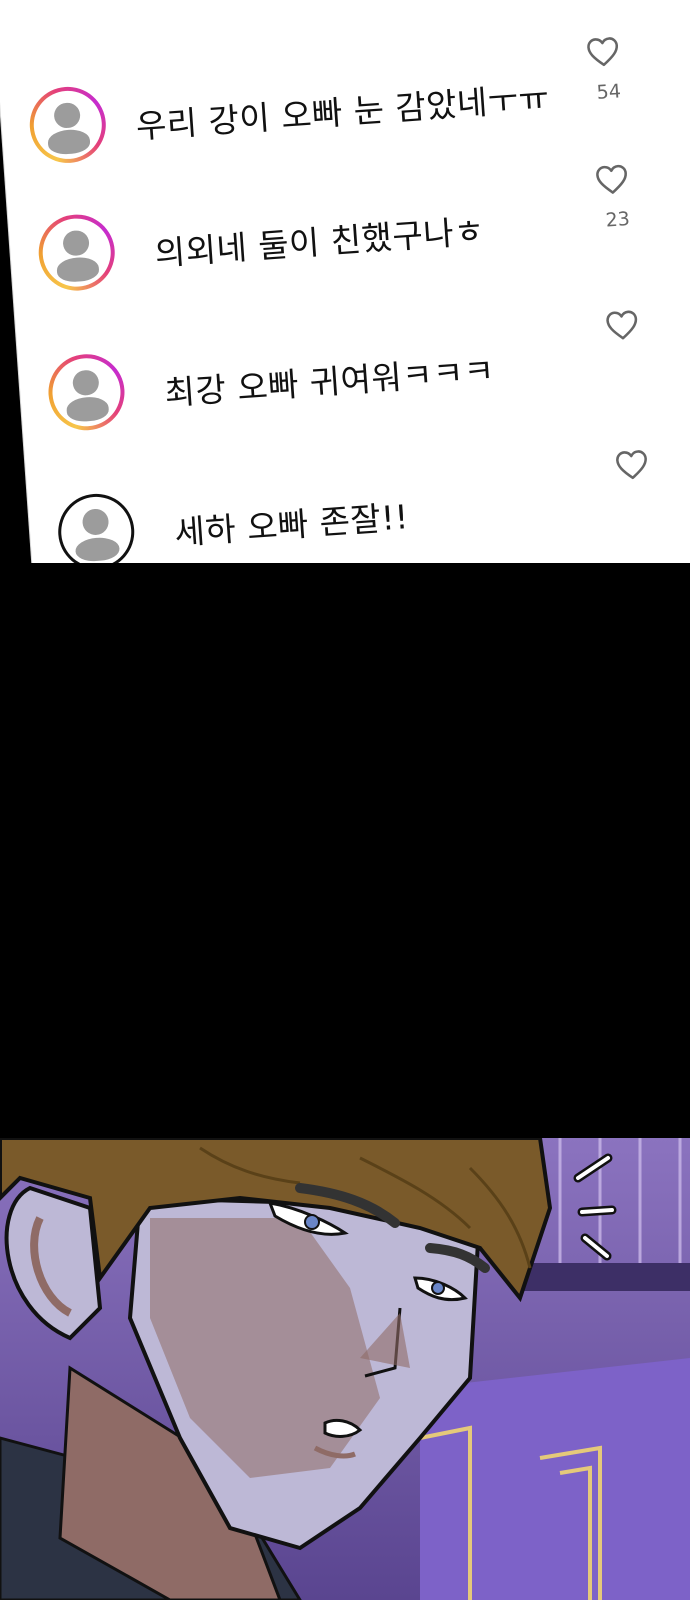  Describe the element at coordinates (291, 525) in the screenshot. I see `comment-text: 세하 오빠 존잘!!` at that location.